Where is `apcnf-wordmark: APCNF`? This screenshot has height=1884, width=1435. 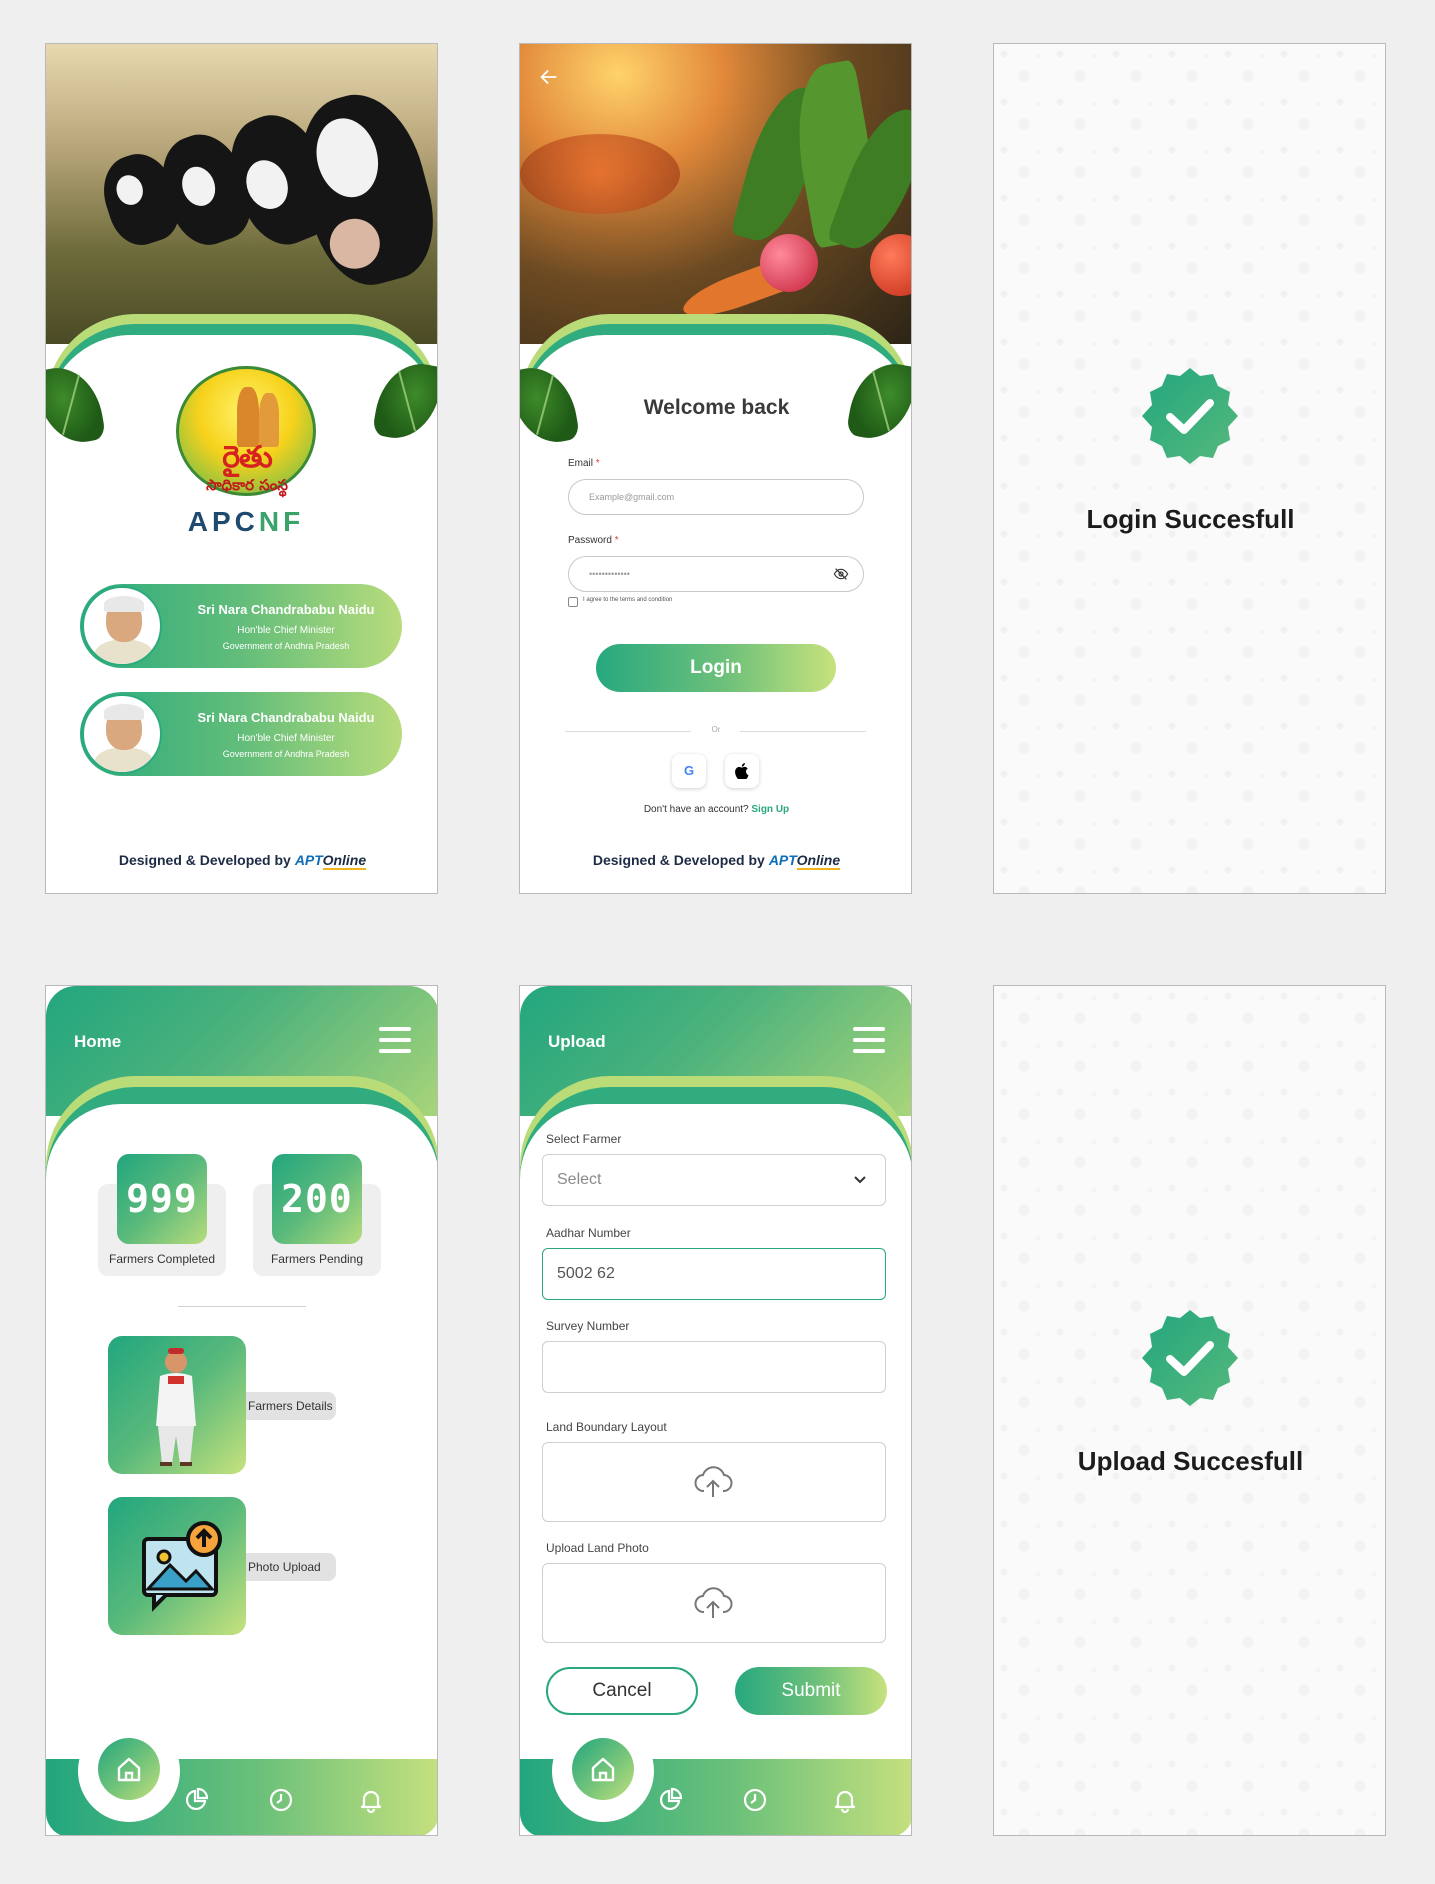
apcnf-wordmark: APCNF is located at coordinates (246, 521).